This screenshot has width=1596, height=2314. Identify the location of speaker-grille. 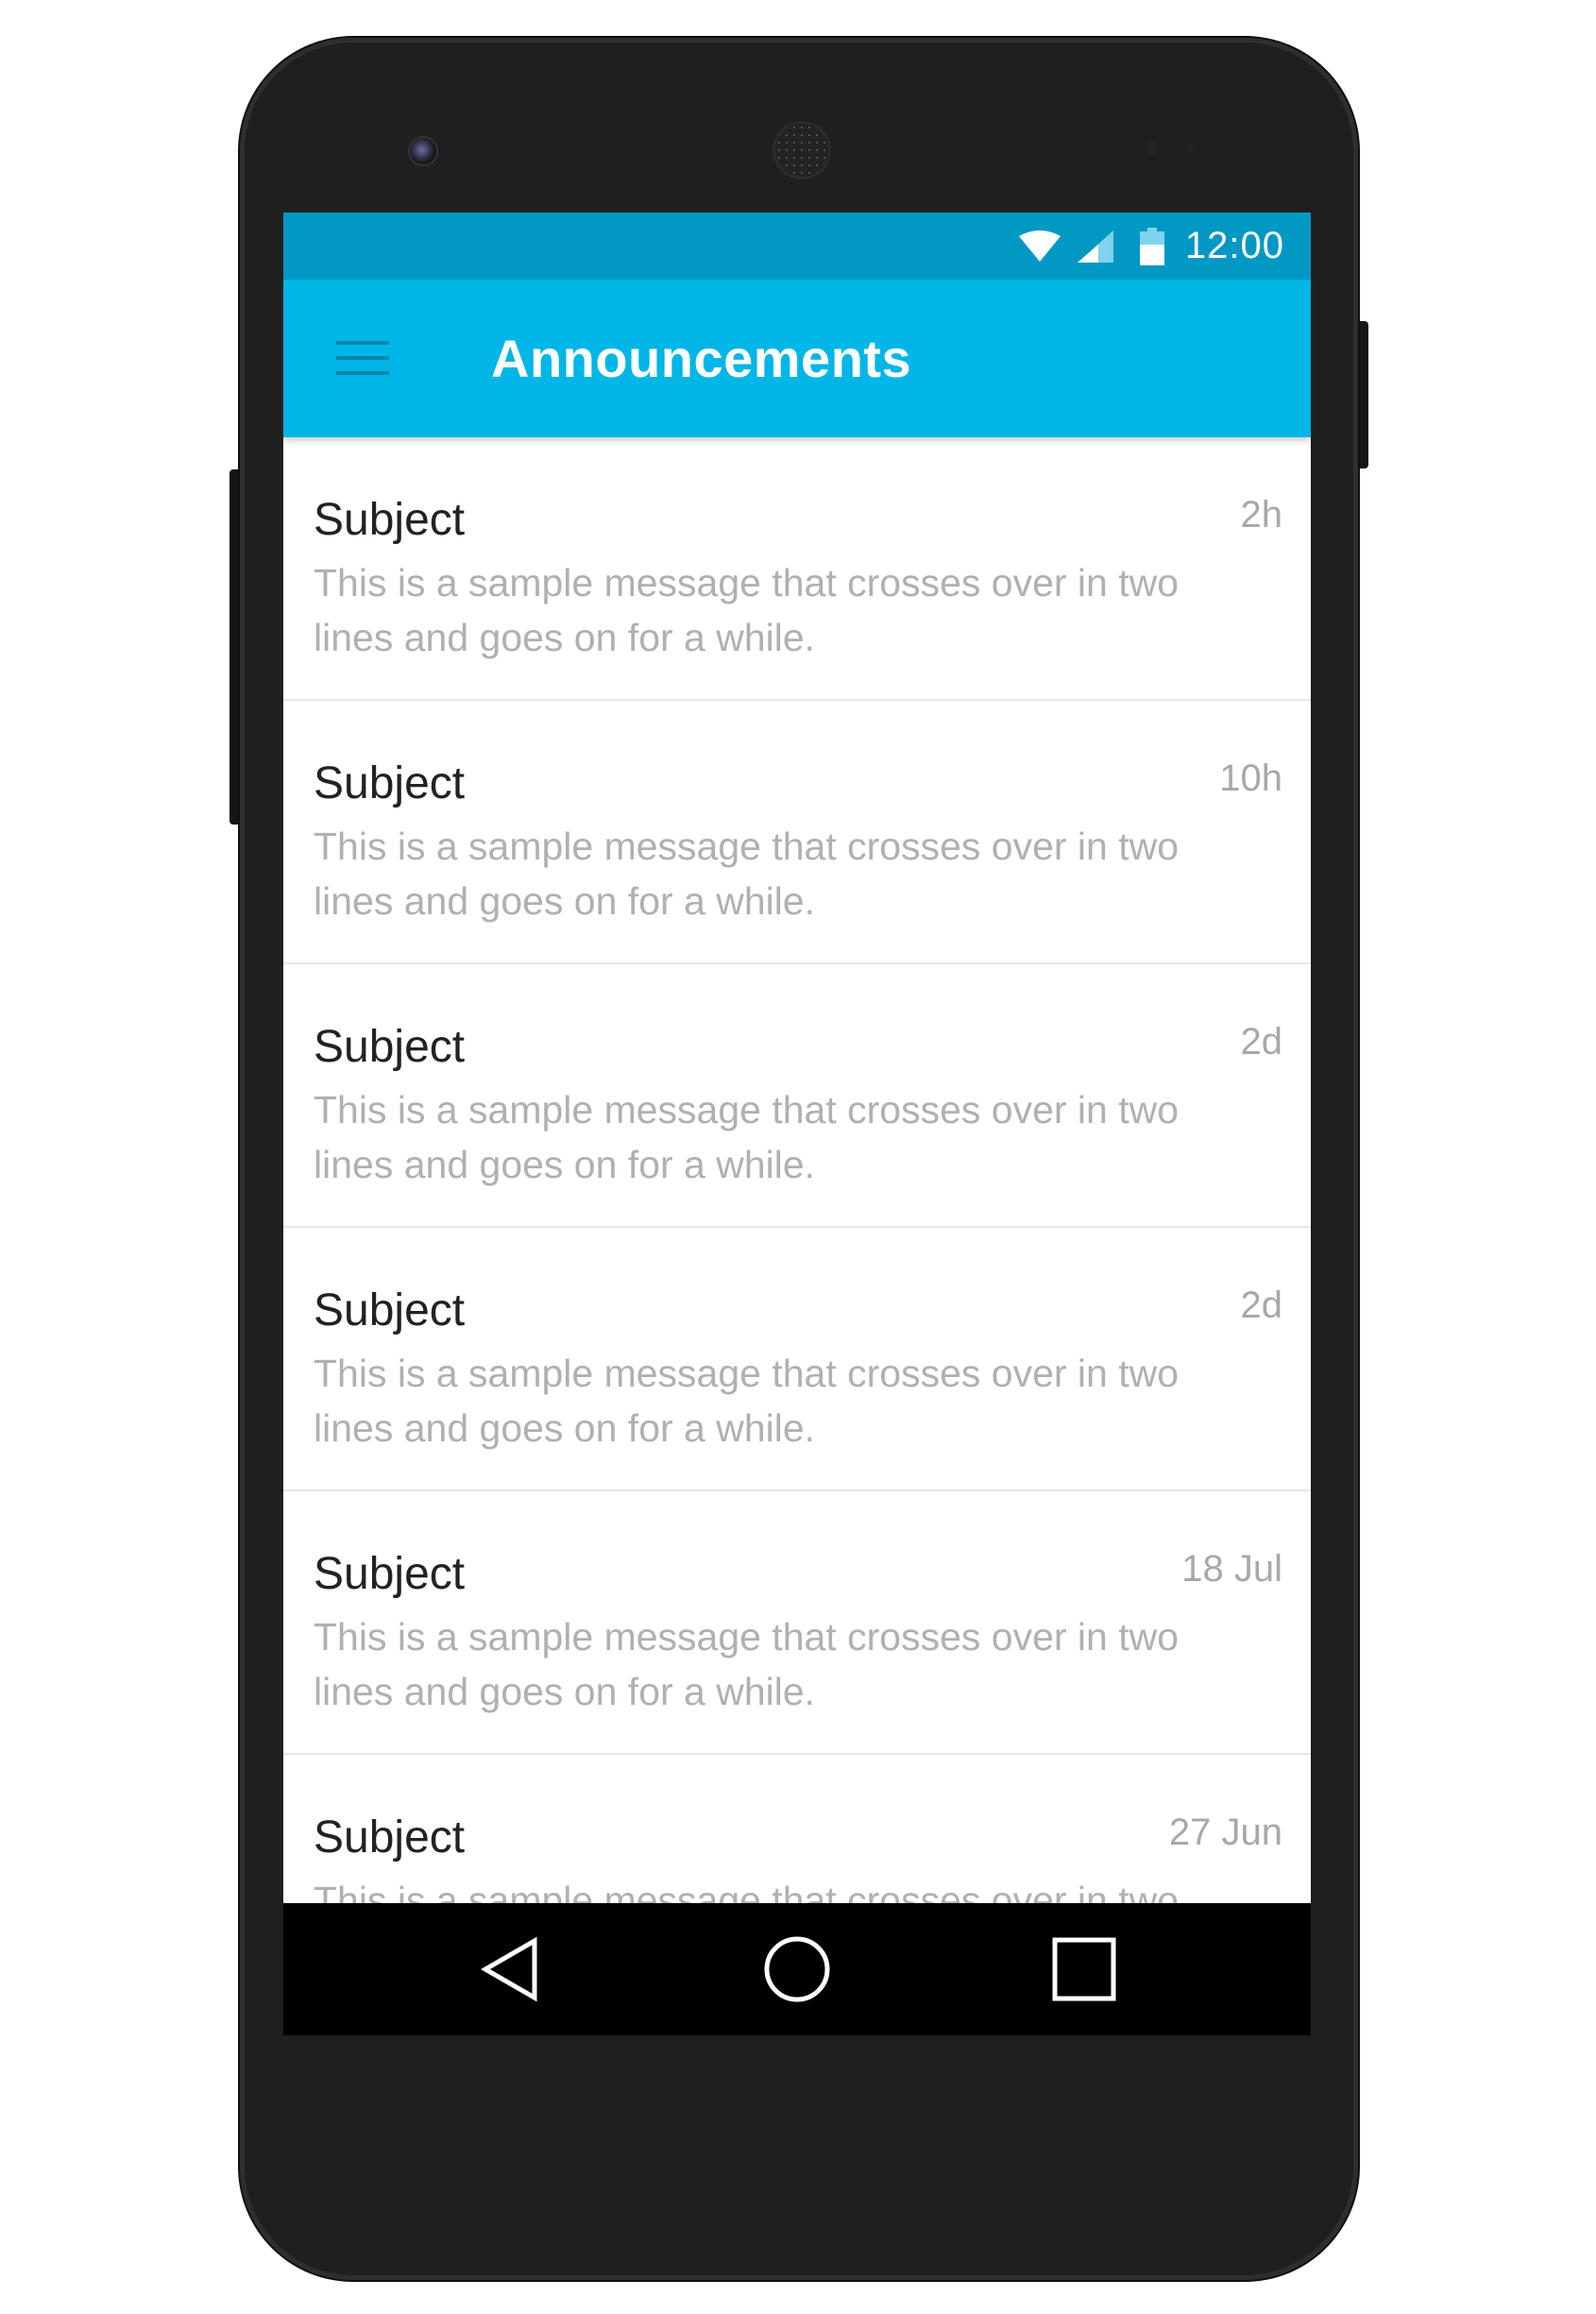
(802, 150).